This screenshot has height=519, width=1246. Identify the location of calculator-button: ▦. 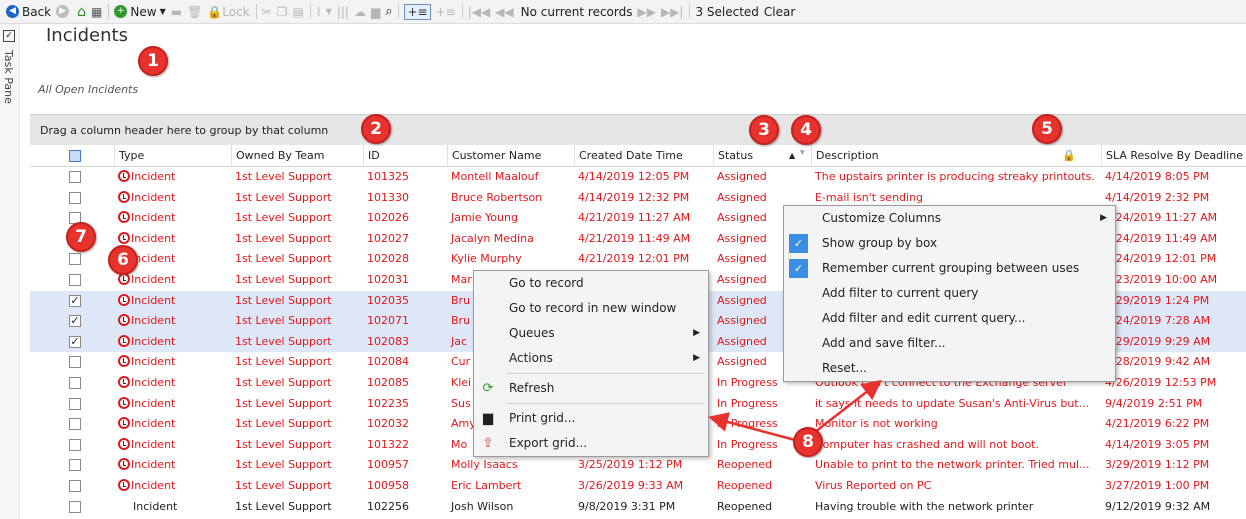
(96, 12).